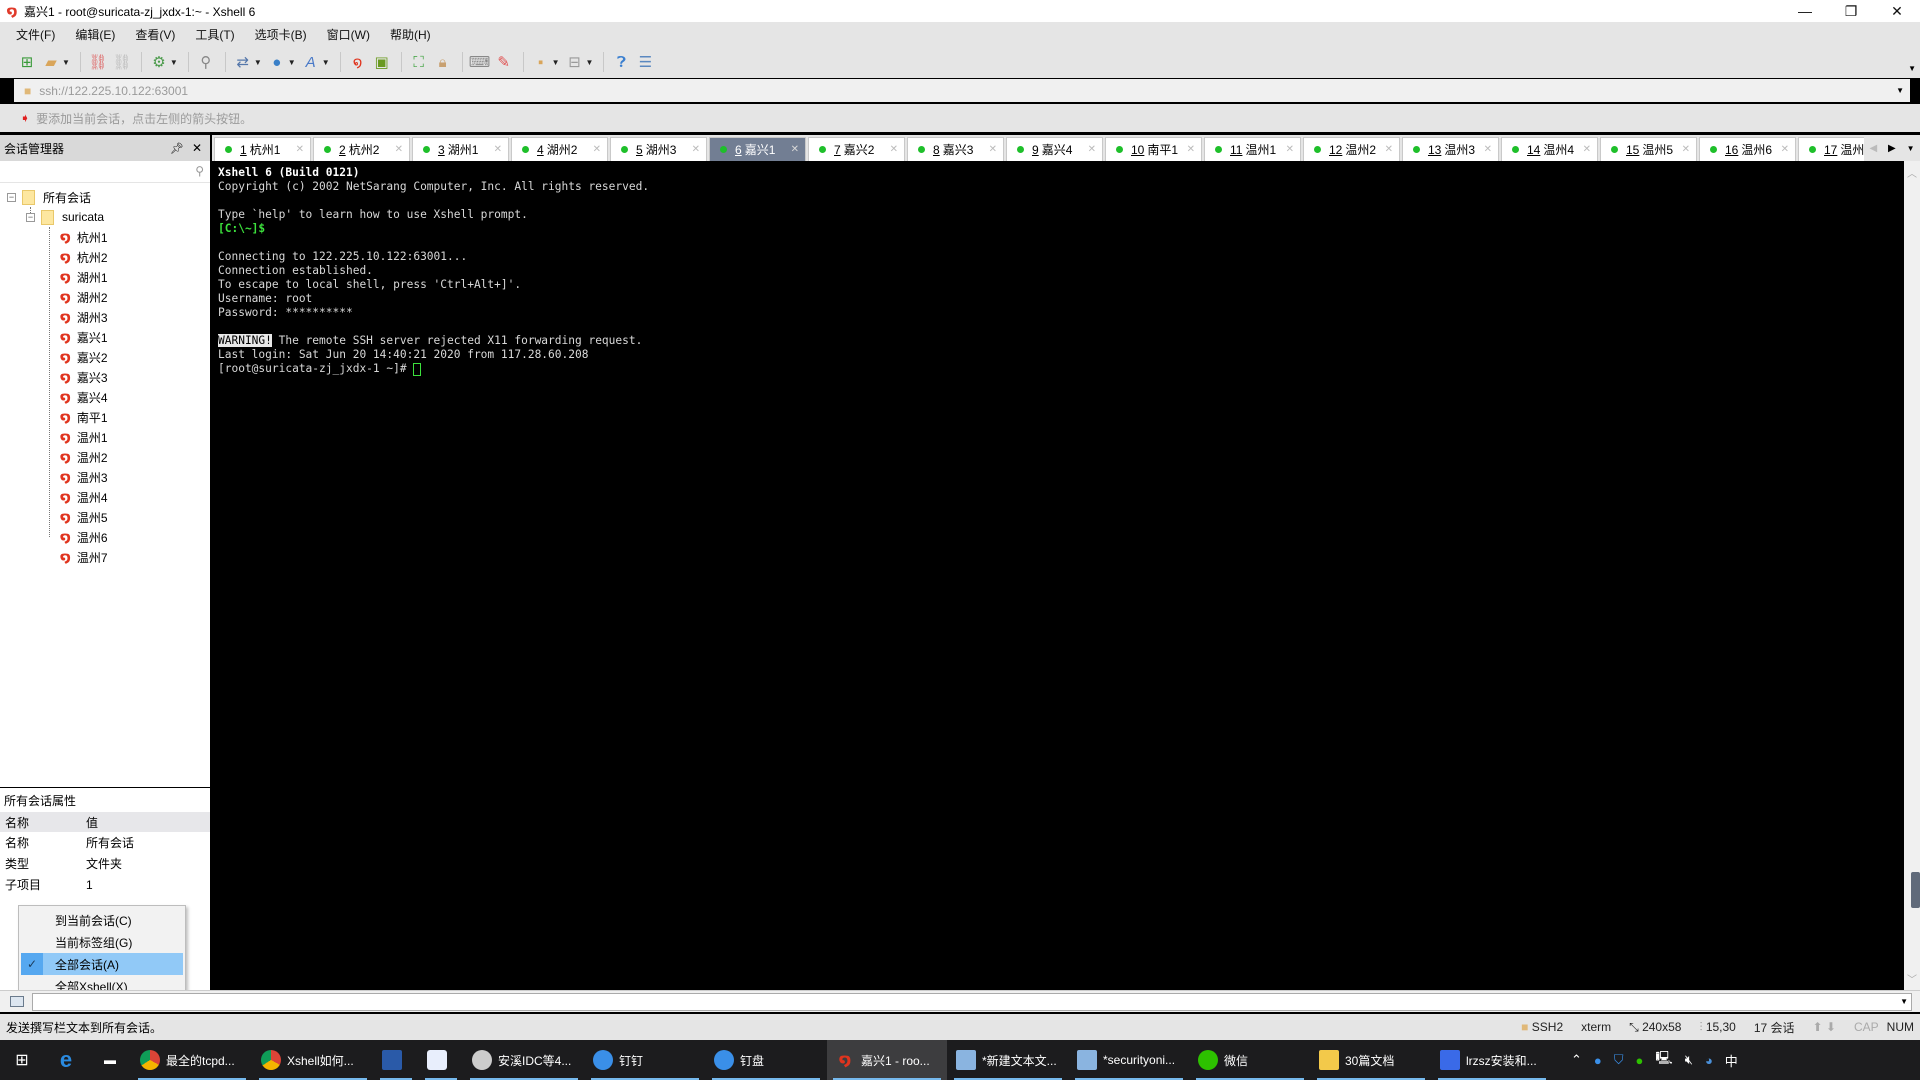 The width and height of the screenshot is (1920, 1080). What do you see at coordinates (1619, 1060) in the screenshot?
I see `tray-security-icon: ⛉` at bounding box center [1619, 1060].